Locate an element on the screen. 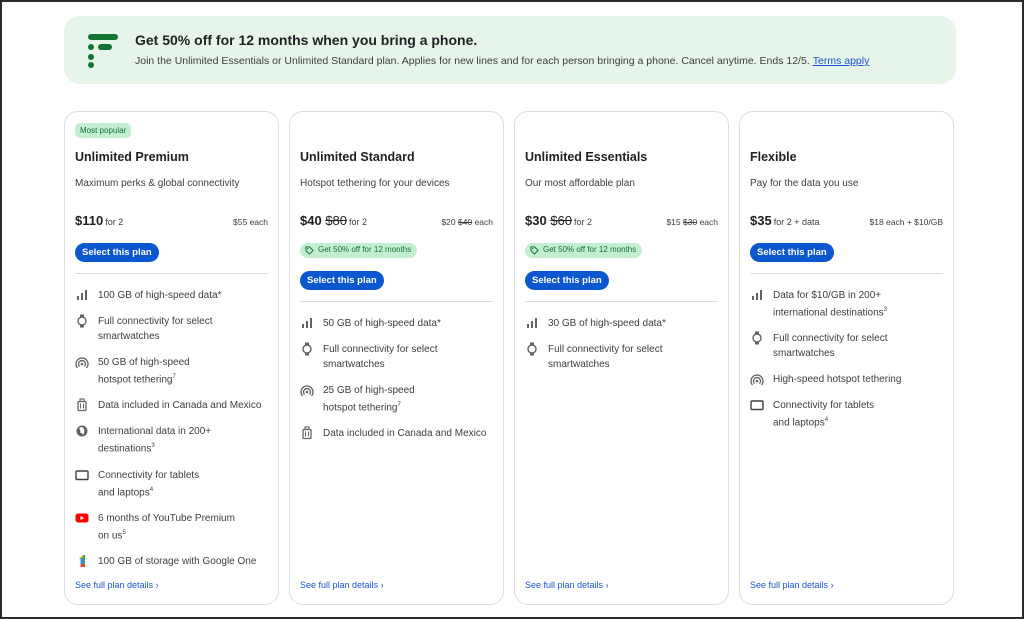  feature-item: 30 GB of high-speed data* is located at coordinates (622, 323).